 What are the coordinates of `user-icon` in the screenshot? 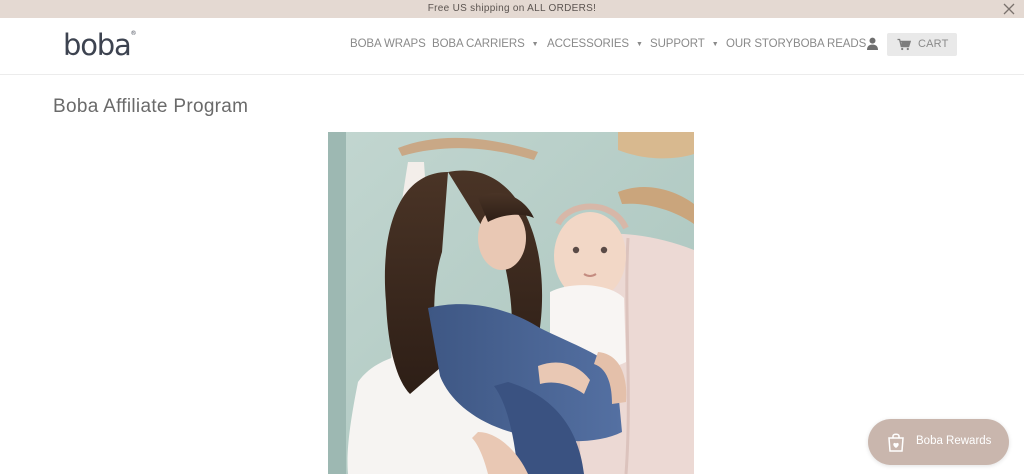 It's located at (872, 43).